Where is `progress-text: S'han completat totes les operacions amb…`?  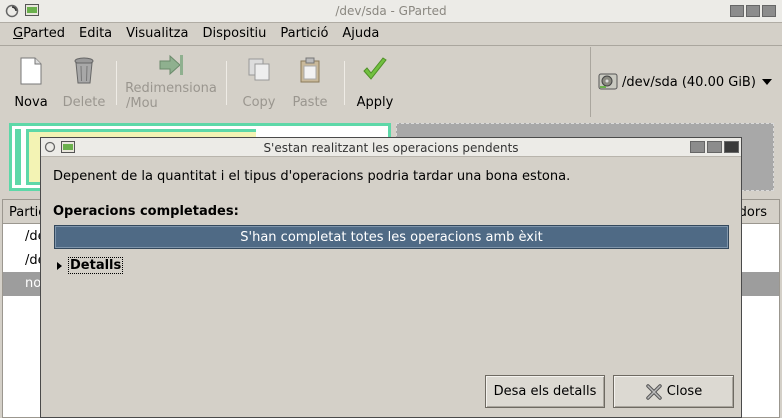 progress-text: S'han completat totes les operacions amb… is located at coordinates (391, 237).